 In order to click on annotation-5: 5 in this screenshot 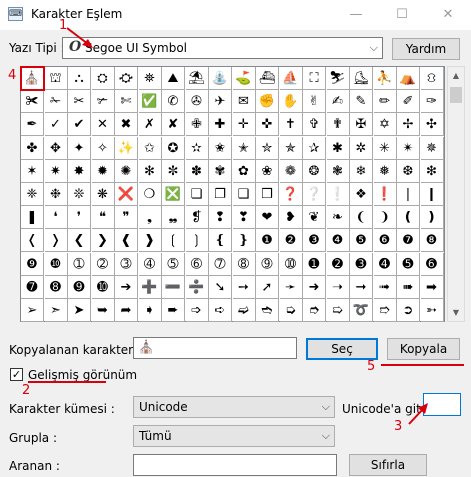, I will do `click(371, 366)`.